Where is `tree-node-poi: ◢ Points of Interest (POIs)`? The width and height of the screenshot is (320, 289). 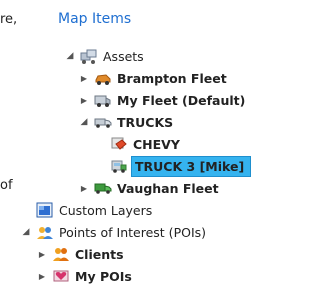 tree-node-poi: ◢ Points of Interest (POIs) is located at coordinates (113, 232).